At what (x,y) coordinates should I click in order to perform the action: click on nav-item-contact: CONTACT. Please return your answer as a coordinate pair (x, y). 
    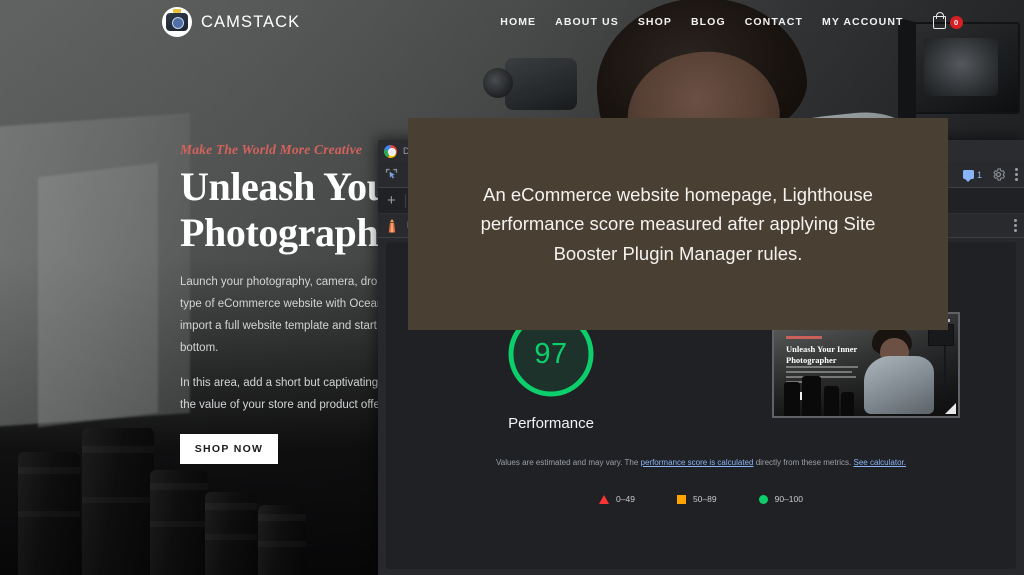
    Looking at the image, I should click on (774, 22).